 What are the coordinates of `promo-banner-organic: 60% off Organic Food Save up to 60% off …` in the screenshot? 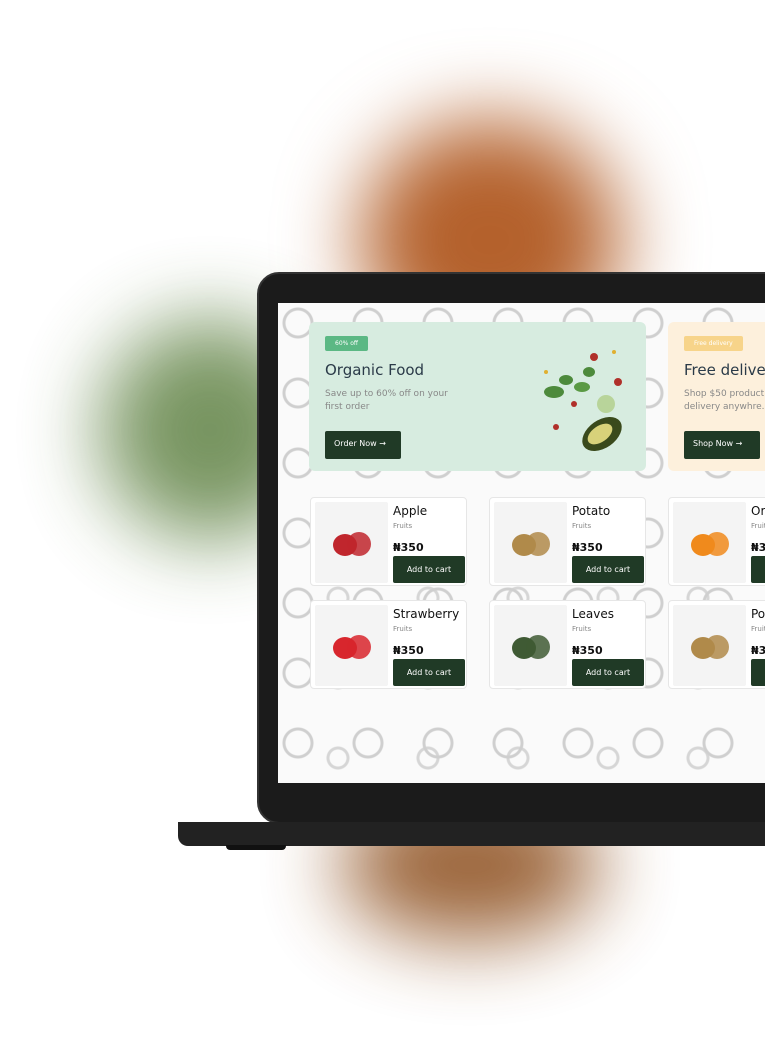 It's located at (477, 396).